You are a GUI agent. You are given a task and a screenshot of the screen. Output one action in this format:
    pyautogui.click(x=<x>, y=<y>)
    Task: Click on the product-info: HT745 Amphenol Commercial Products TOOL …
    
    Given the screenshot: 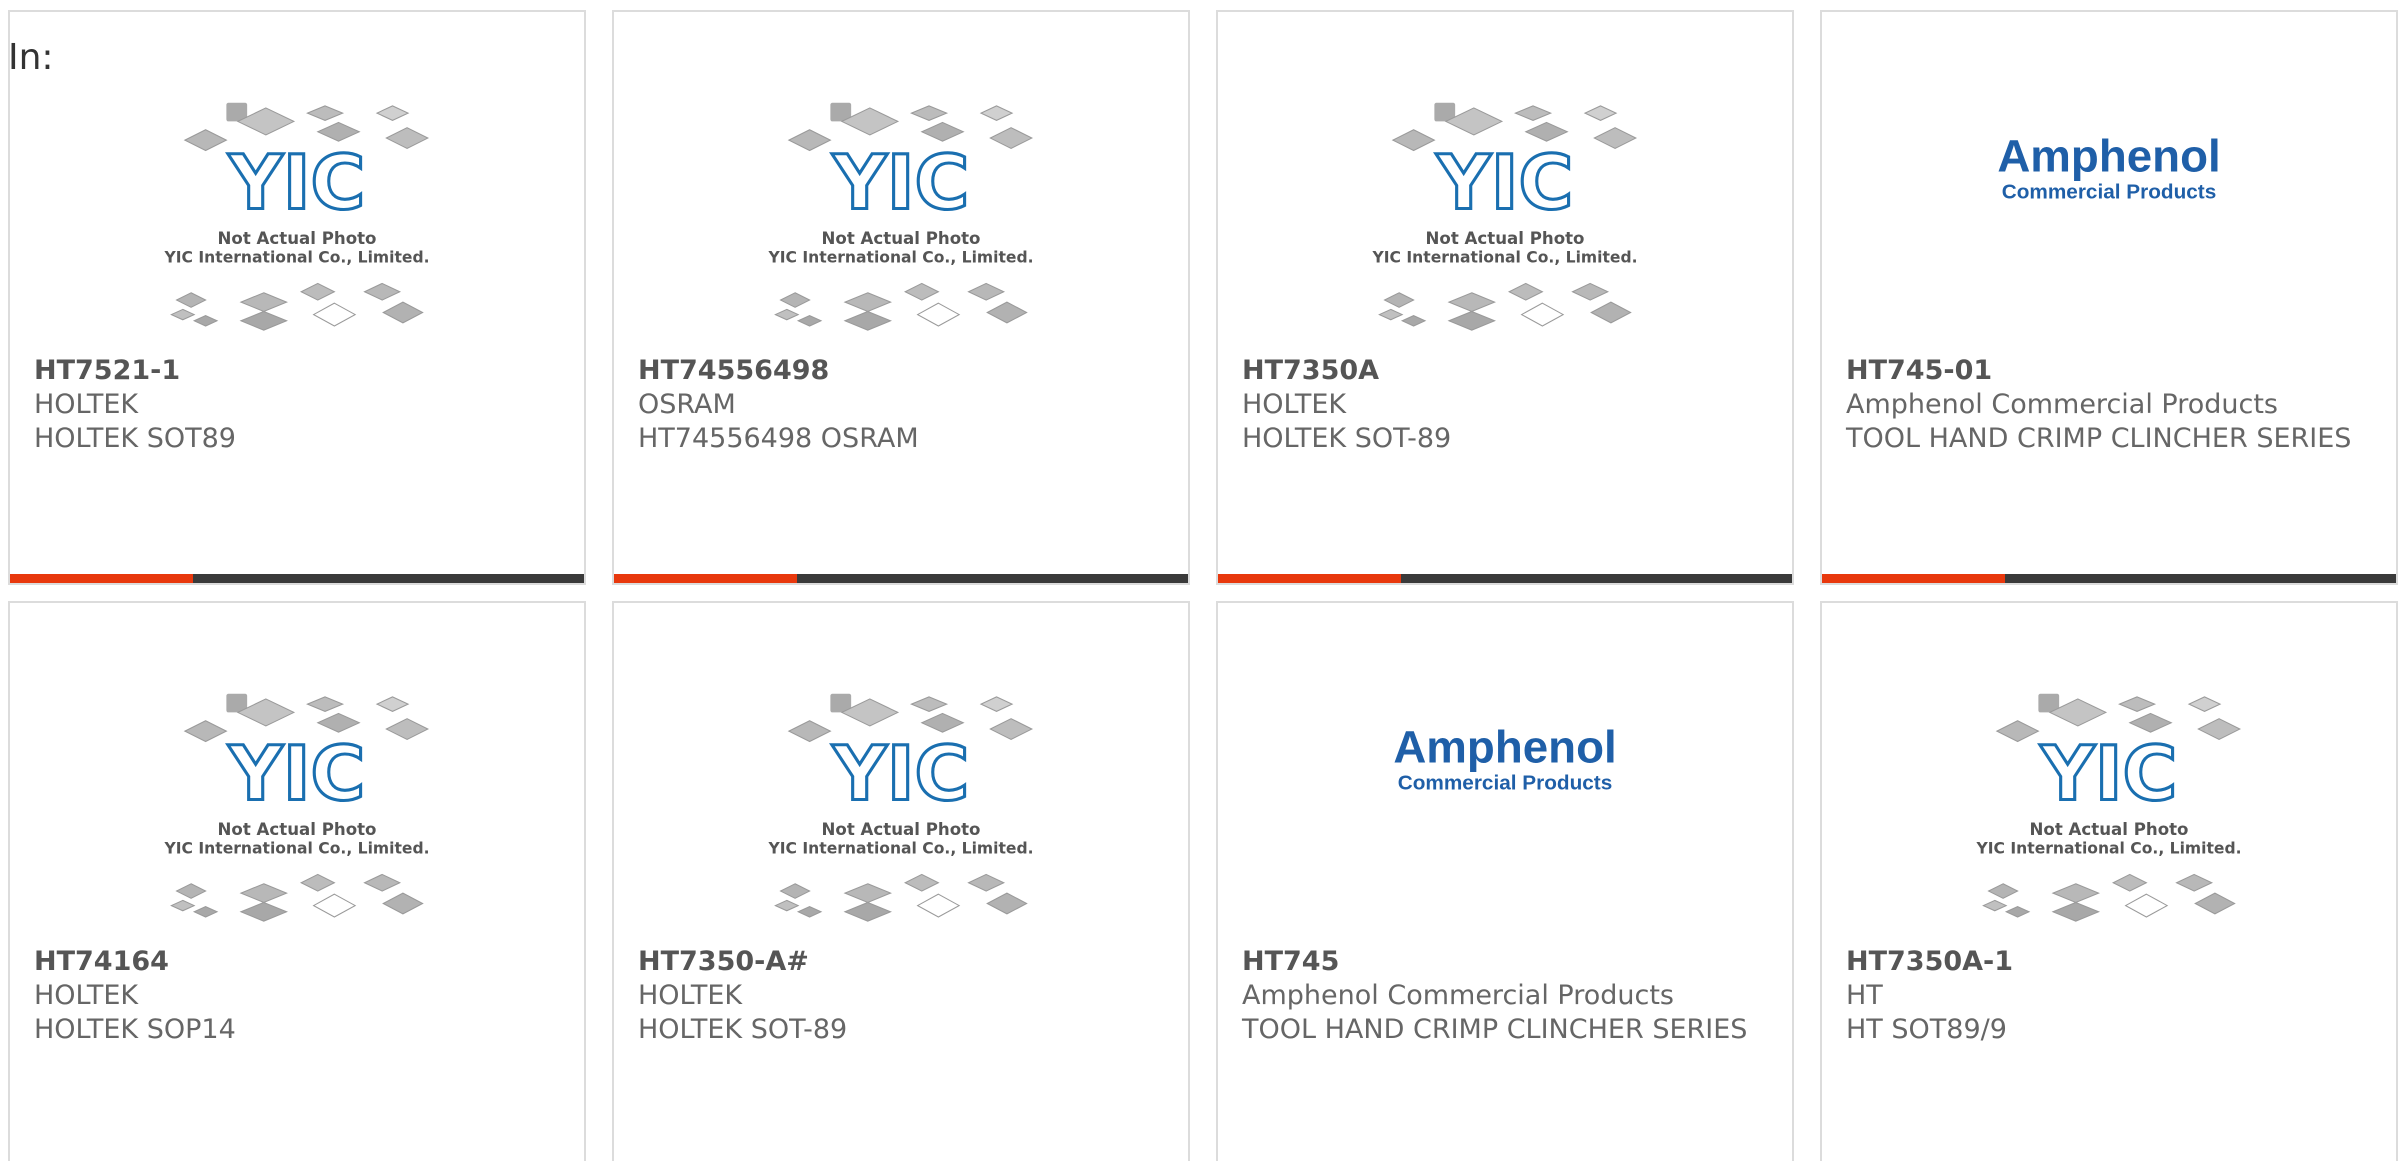 What is the action you would take?
    pyautogui.click(x=1505, y=996)
    